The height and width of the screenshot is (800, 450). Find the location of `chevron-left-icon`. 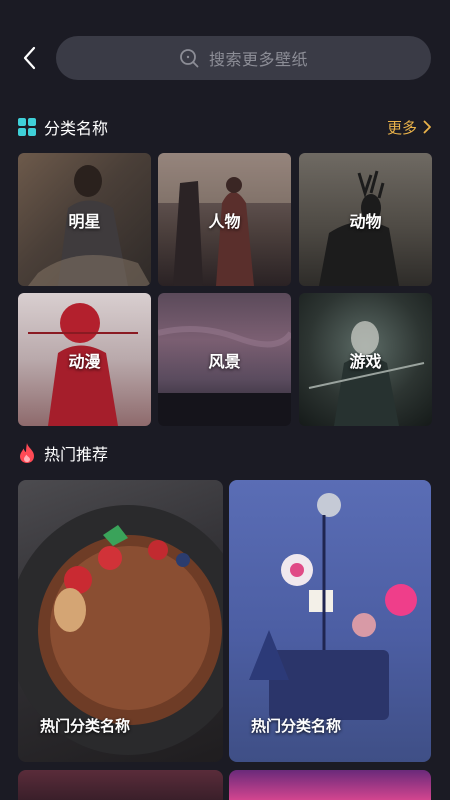

chevron-left-icon is located at coordinates (29, 58).